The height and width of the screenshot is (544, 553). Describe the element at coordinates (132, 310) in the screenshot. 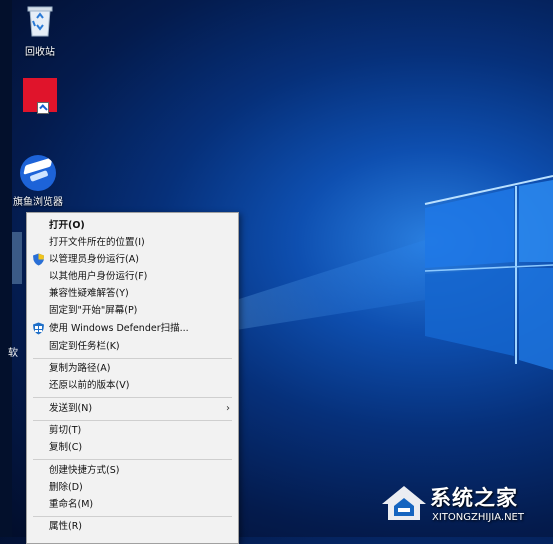

I see `menu-item-pin-to-start: 固定到"开始"屏幕(P)` at that location.